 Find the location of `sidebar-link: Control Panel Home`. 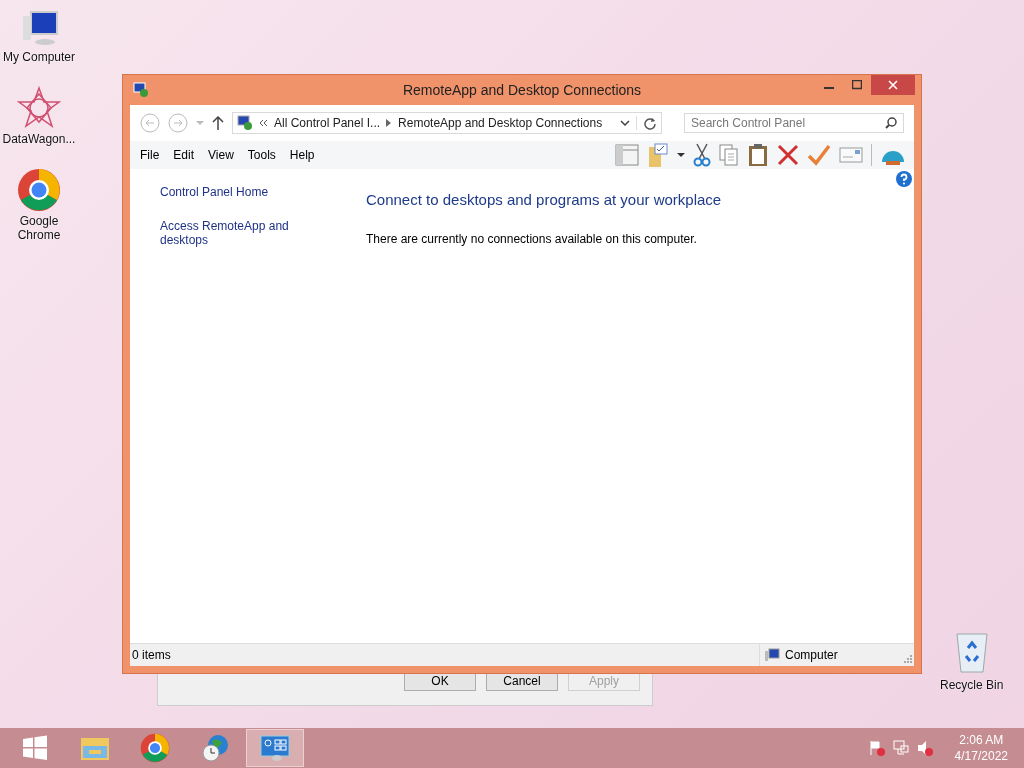

sidebar-link: Control Panel Home is located at coordinates (230, 192).